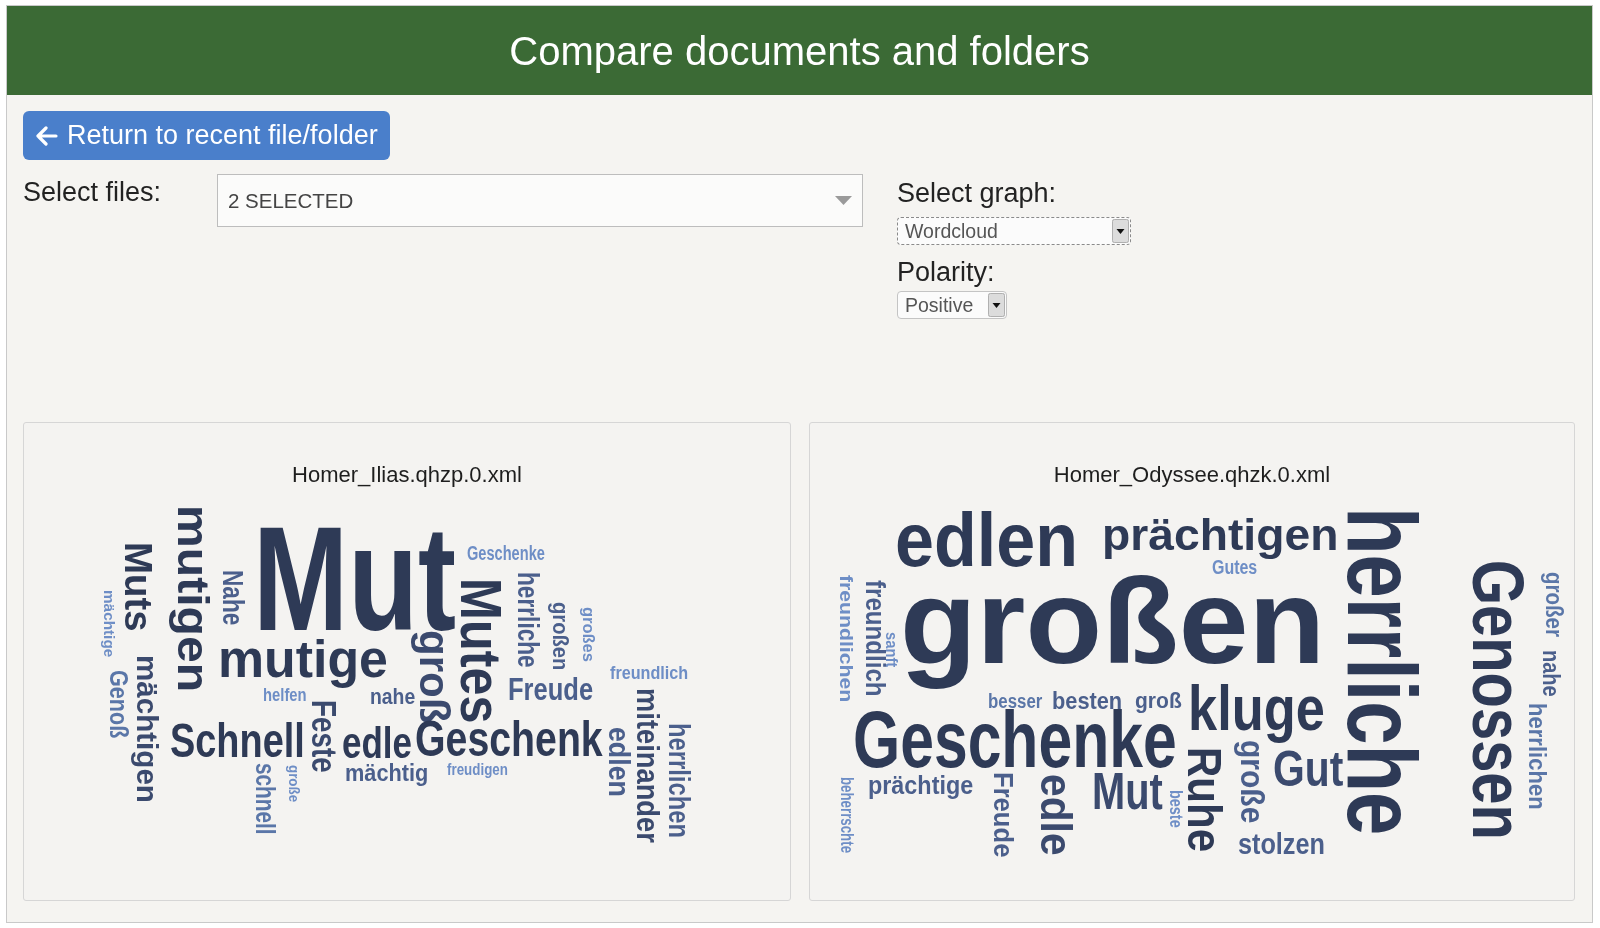 The width and height of the screenshot is (1600, 928). Describe the element at coordinates (188, 599) in the screenshot. I see `cloud-word: mutigen` at that location.